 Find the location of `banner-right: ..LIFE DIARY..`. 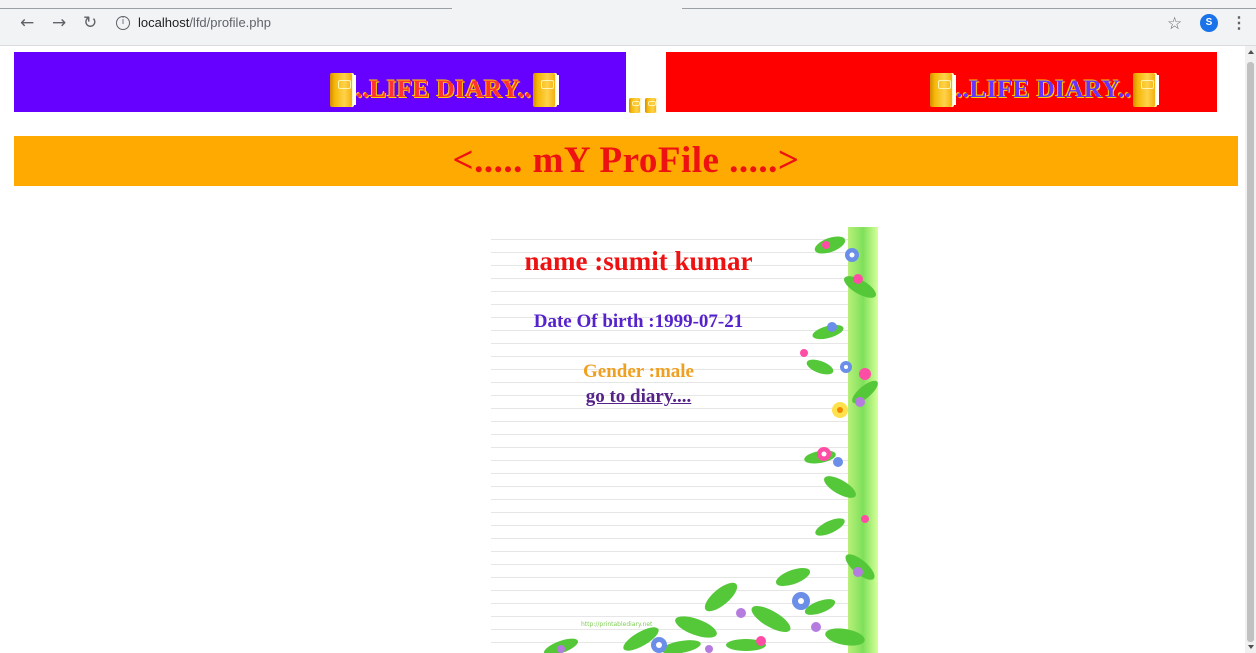

banner-right: ..LIFE DIARY.. is located at coordinates (941, 82).